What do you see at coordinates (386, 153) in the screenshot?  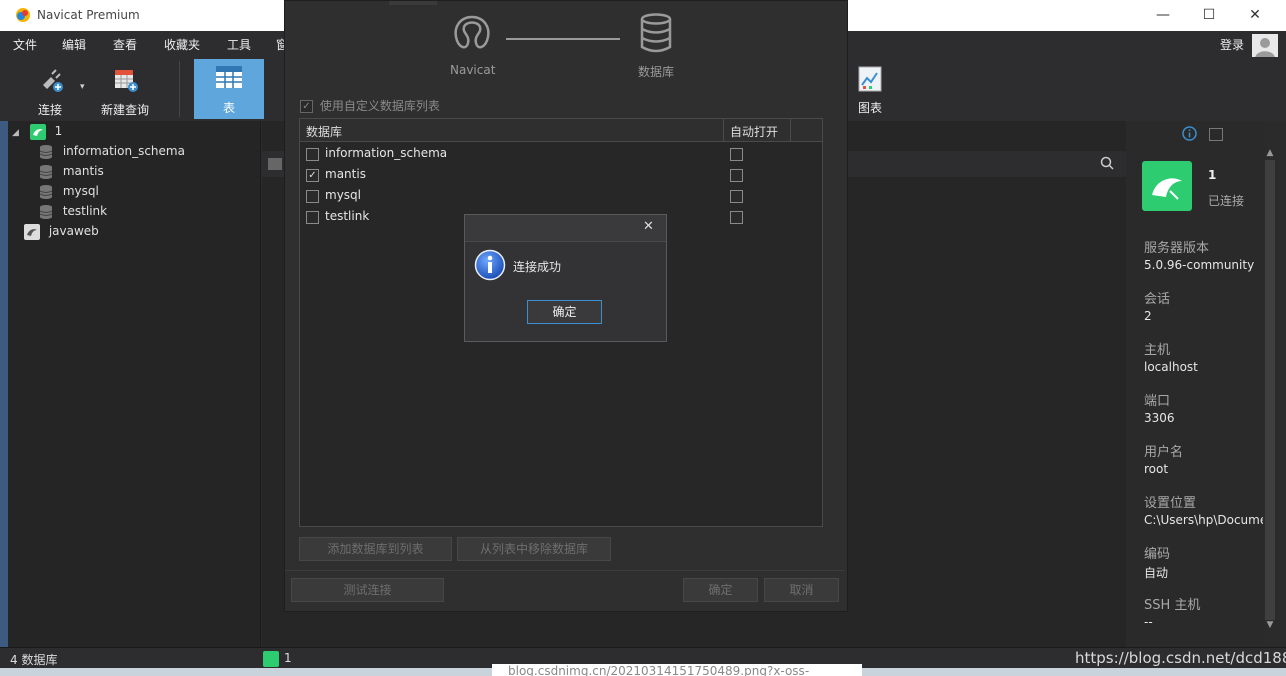 I see `database-row-label: information_schema` at bounding box center [386, 153].